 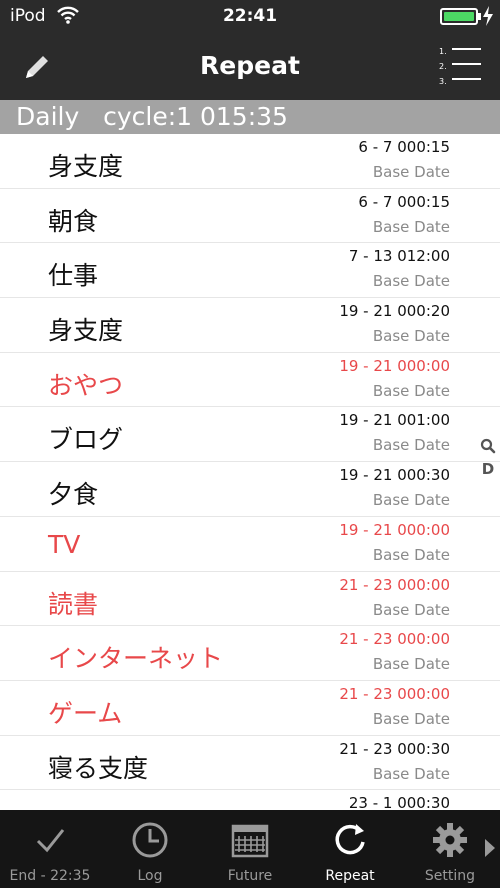 What do you see at coordinates (250, 876) in the screenshot?
I see `tab-future-label: Future` at bounding box center [250, 876].